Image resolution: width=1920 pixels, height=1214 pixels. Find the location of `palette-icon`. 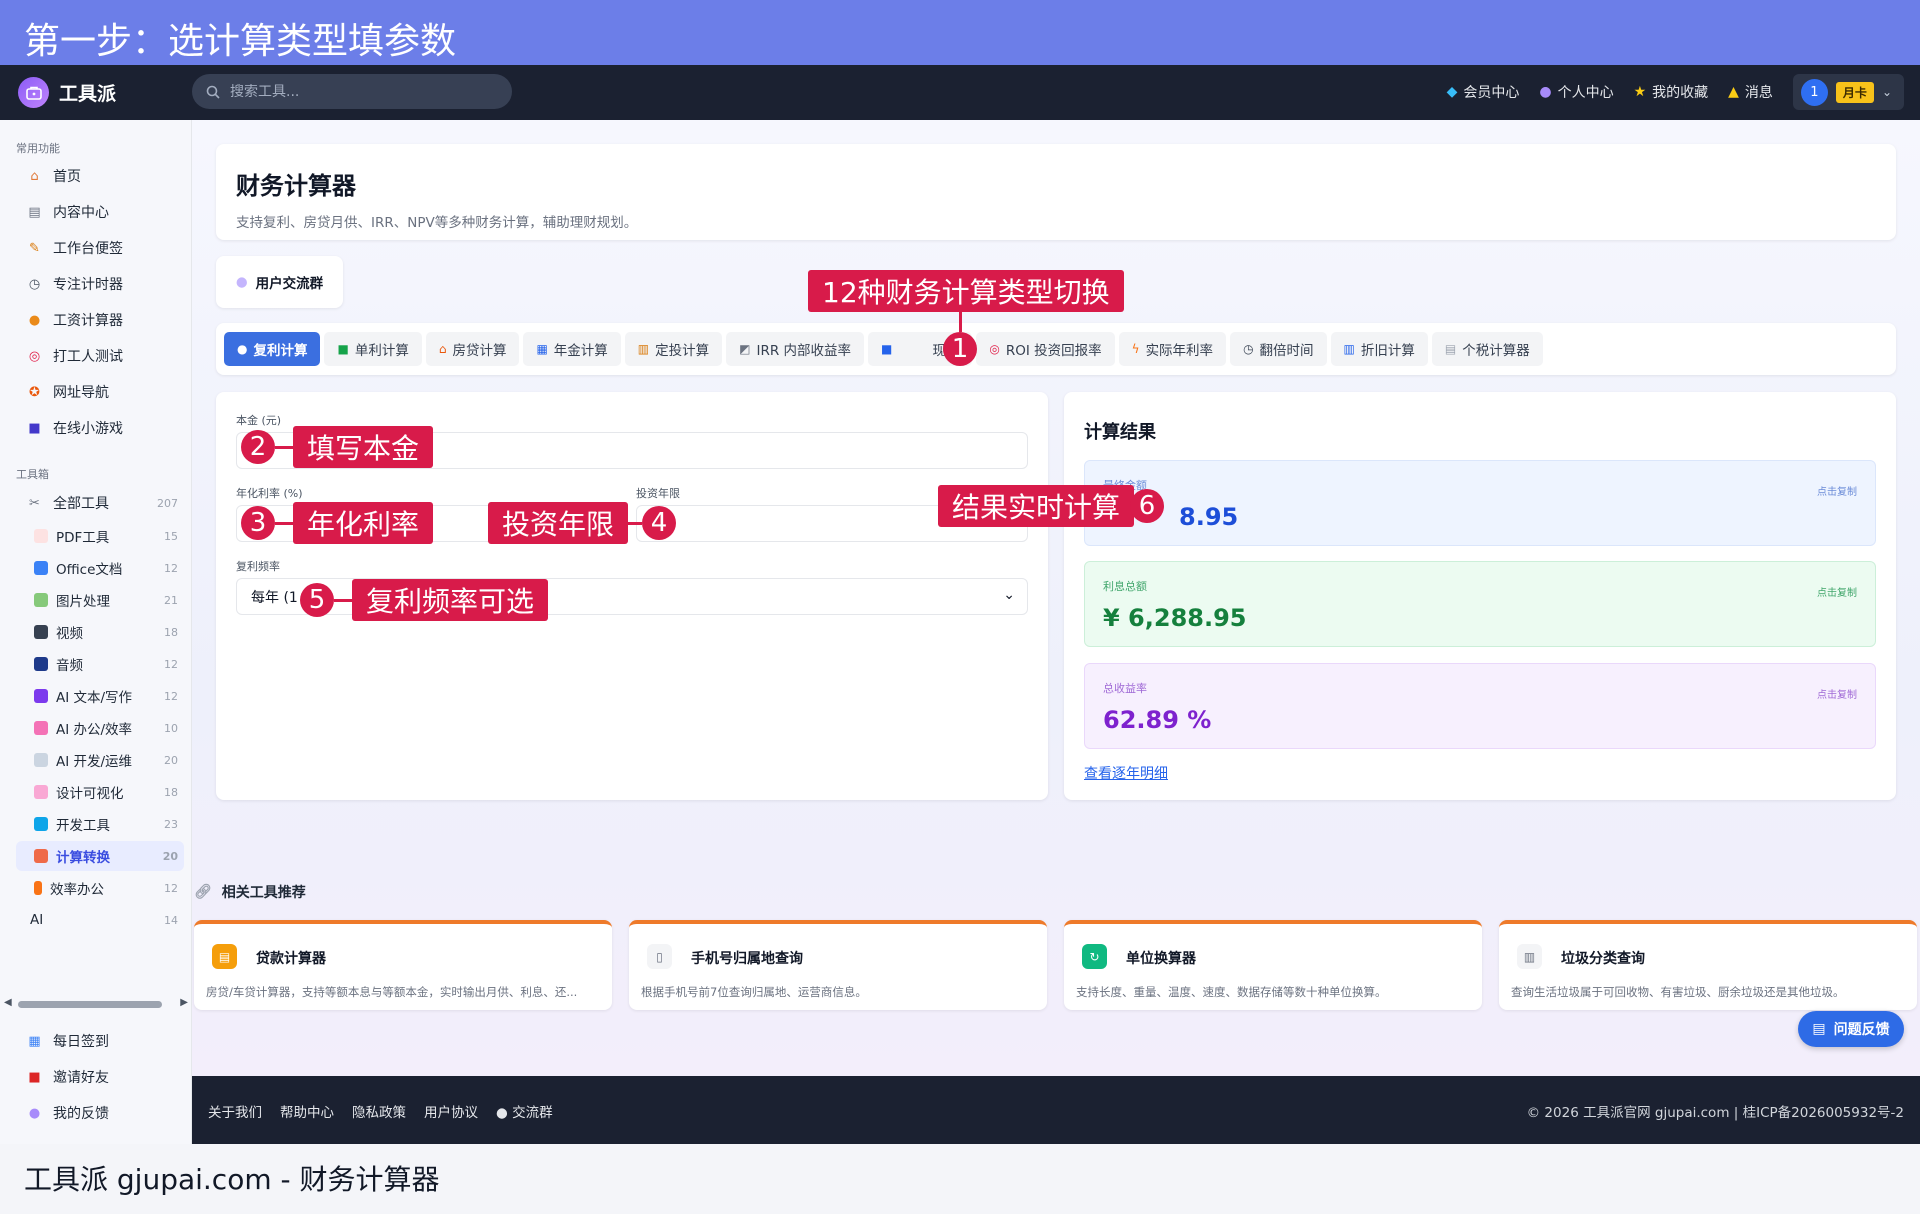

palette-icon is located at coordinates (41, 792).